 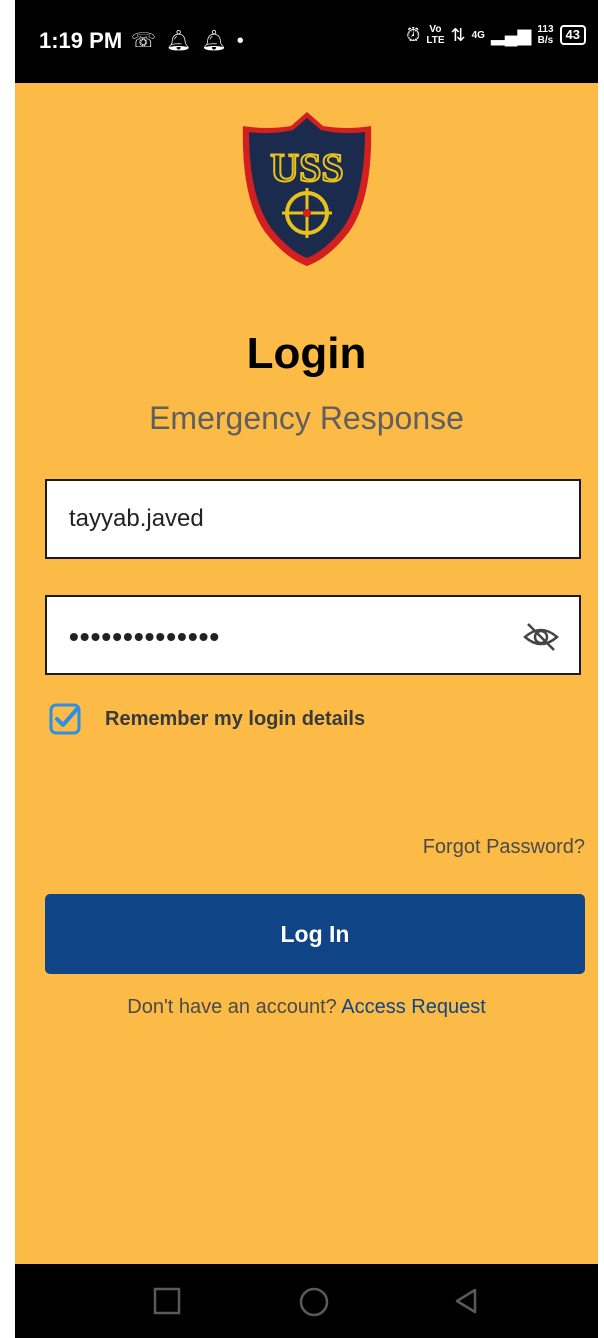 What do you see at coordinates (234, 1007) in the screenshot?
I see `signup-prompt-text: Don't have an account?` at bounding box center [234, 1007].